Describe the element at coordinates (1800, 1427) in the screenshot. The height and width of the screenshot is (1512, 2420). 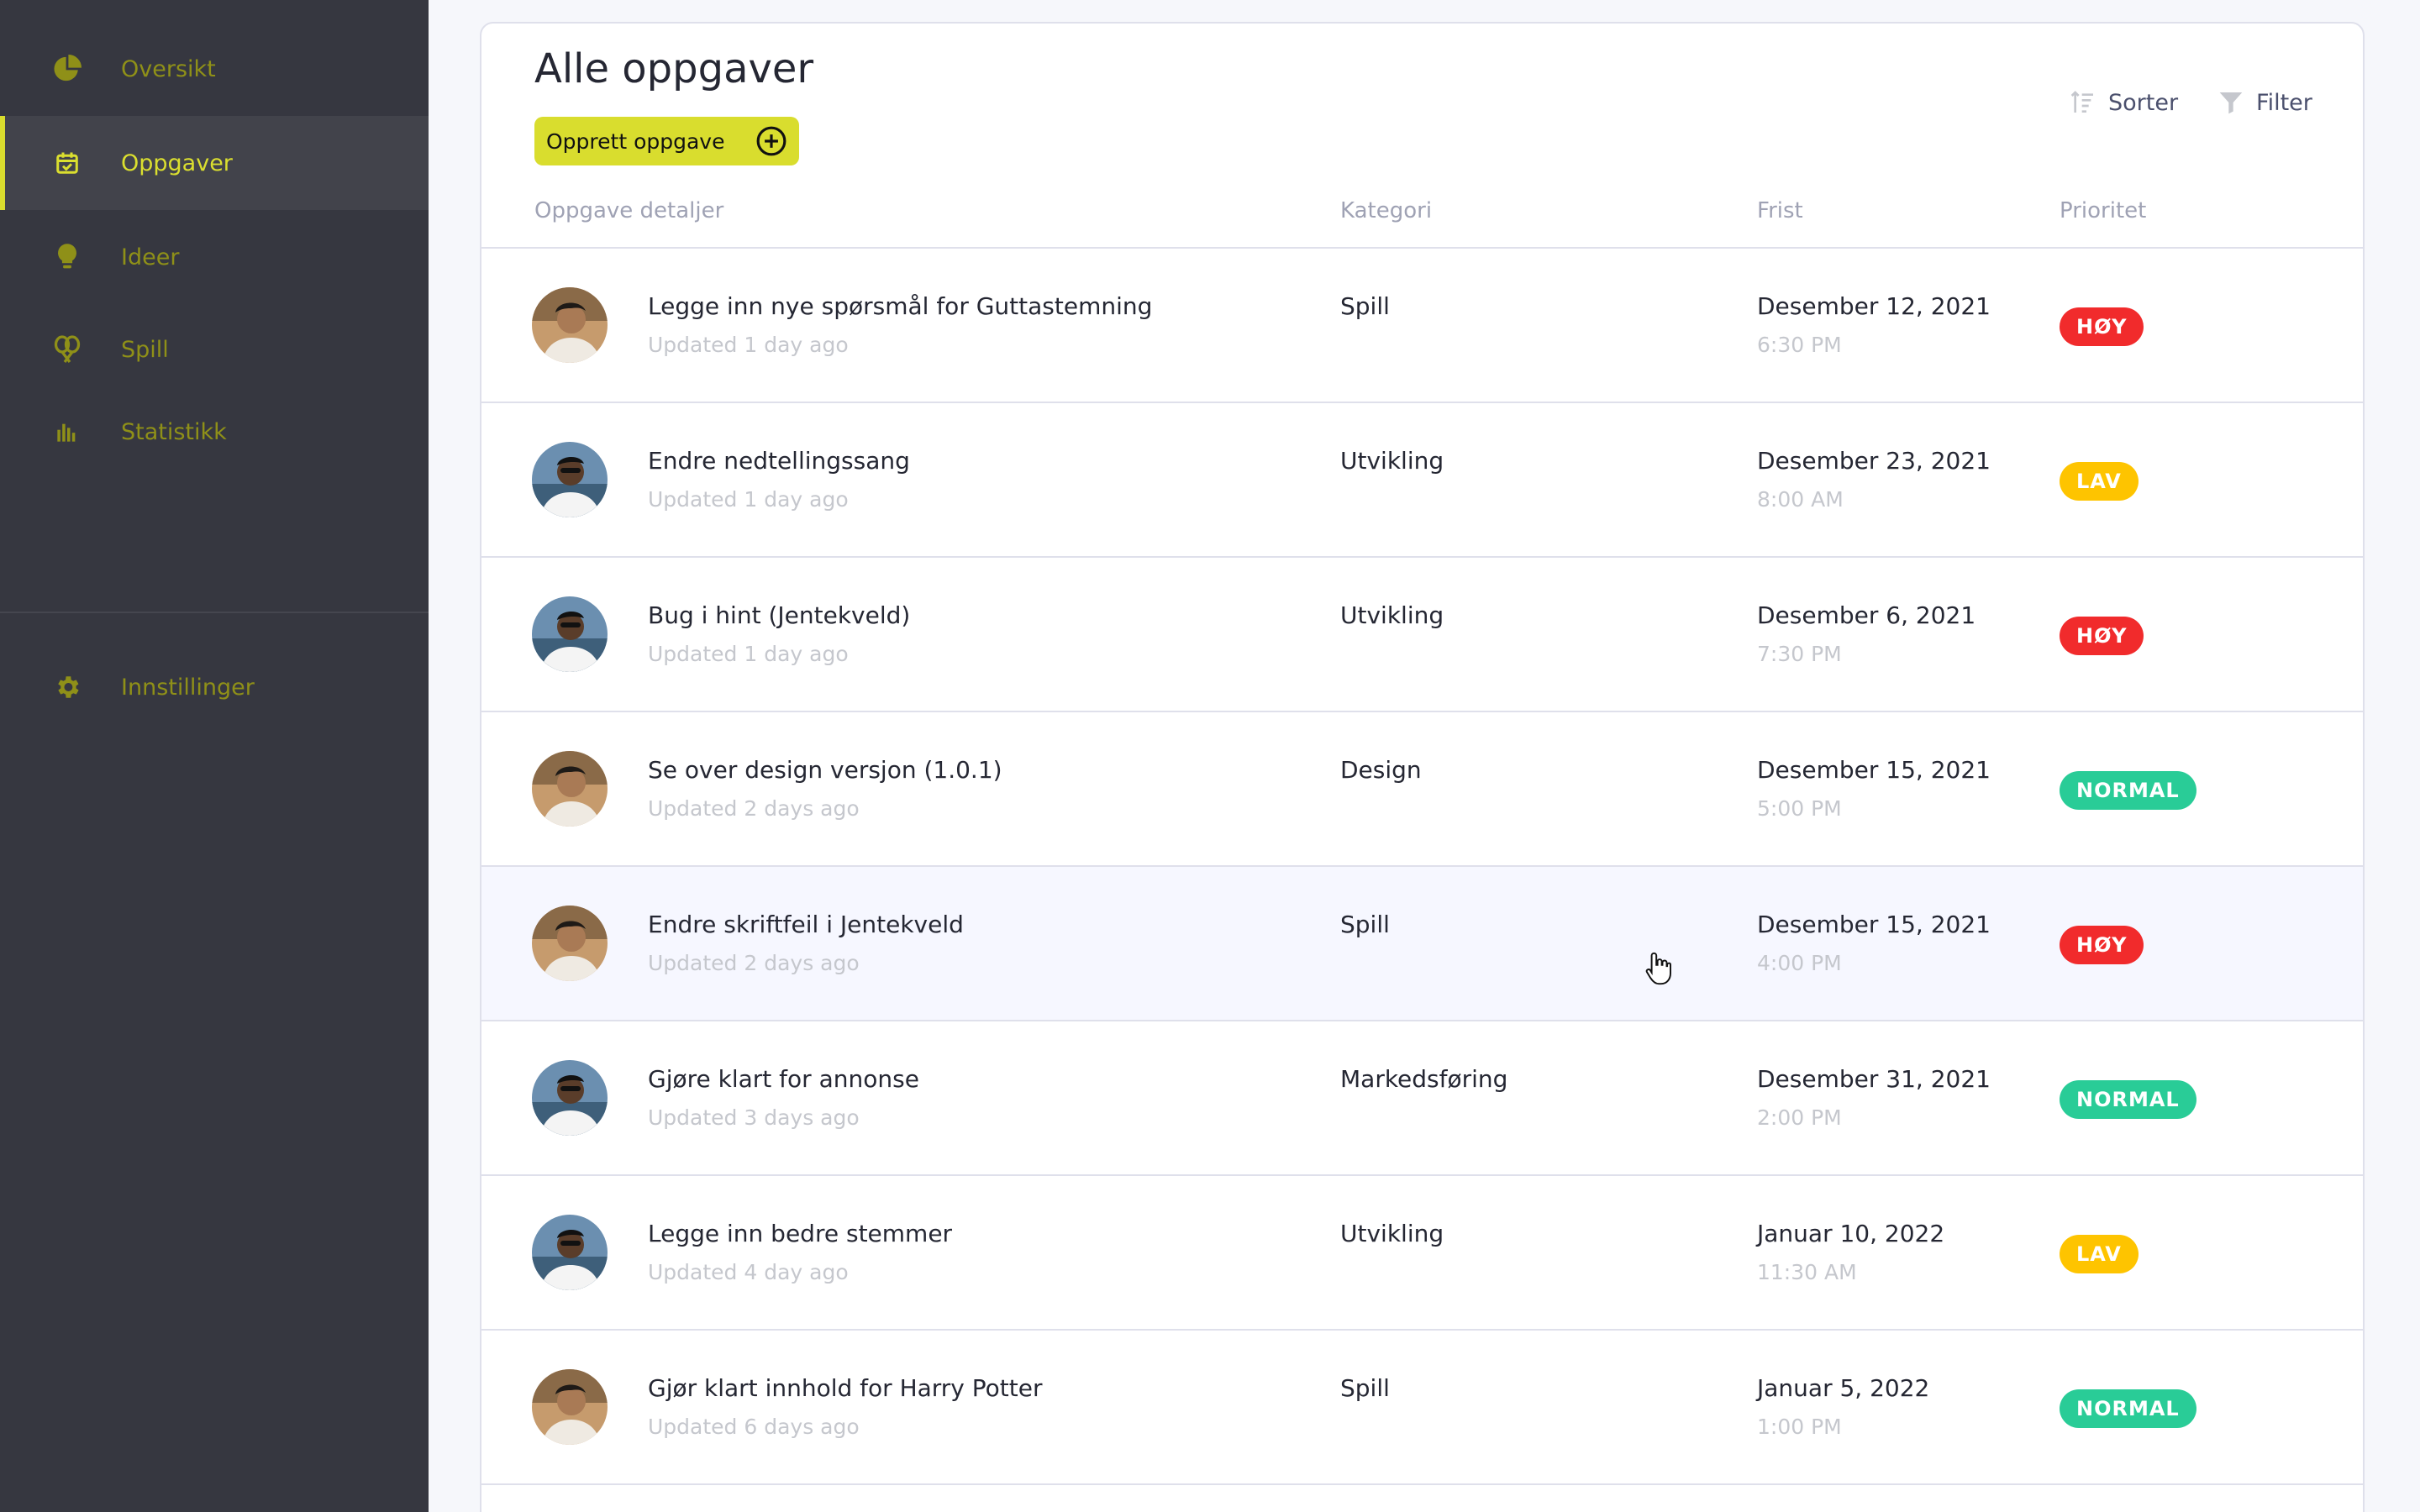
I see `task-deadline-time: 1:00 PM` at that location.